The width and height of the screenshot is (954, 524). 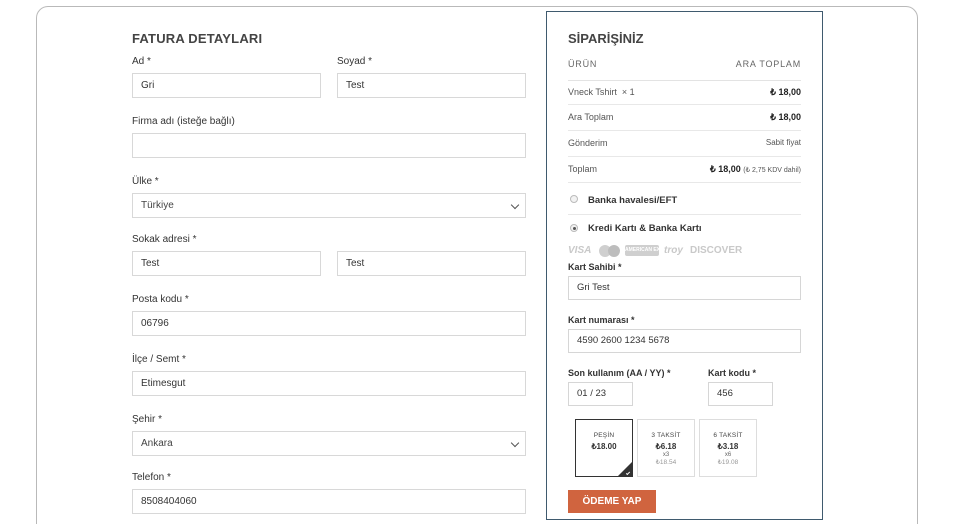 I want to click on installment-option: 6 TAKSİT ₺3.18 x6 ₺19.08, so click(x=728, y=448).